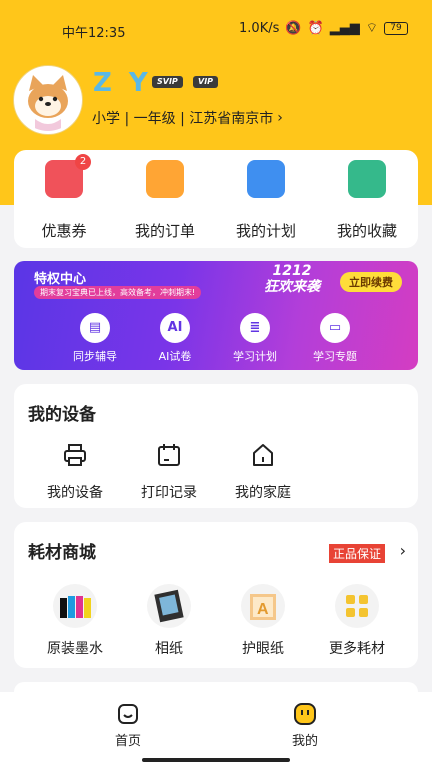  Describe the element at coordinates (128, 714) in the screenshot. I see `home-tab-icon` at that location.